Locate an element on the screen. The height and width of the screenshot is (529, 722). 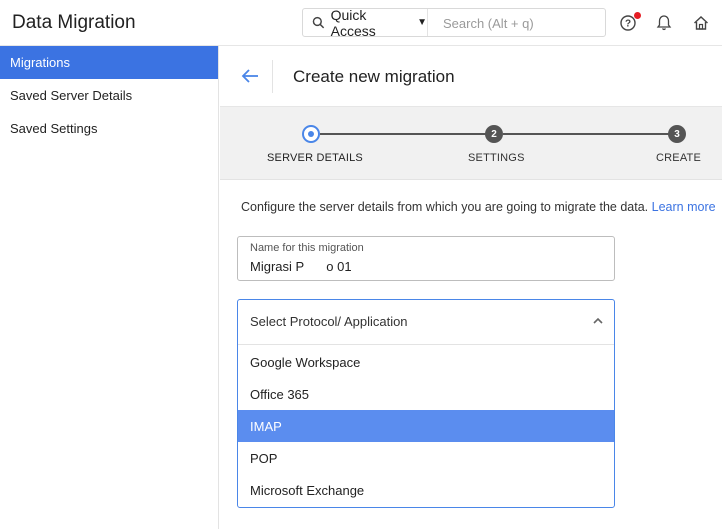
option-microsoft-exchange: Microsoft Exchange is located at coordinates (426, 490).